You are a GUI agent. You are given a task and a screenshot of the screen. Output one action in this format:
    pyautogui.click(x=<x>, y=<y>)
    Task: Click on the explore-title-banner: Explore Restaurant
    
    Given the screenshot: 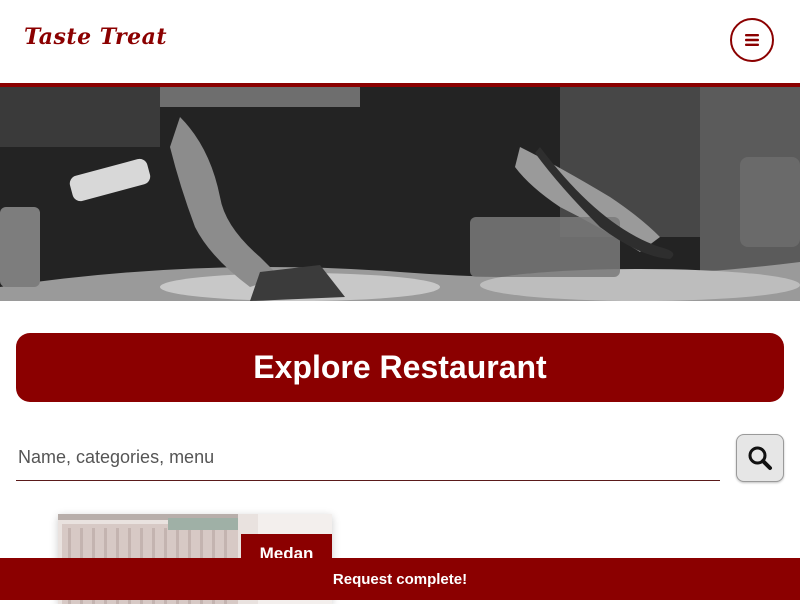 What is the action you would take?
    pyautogui.click(x=400, y=367)
    